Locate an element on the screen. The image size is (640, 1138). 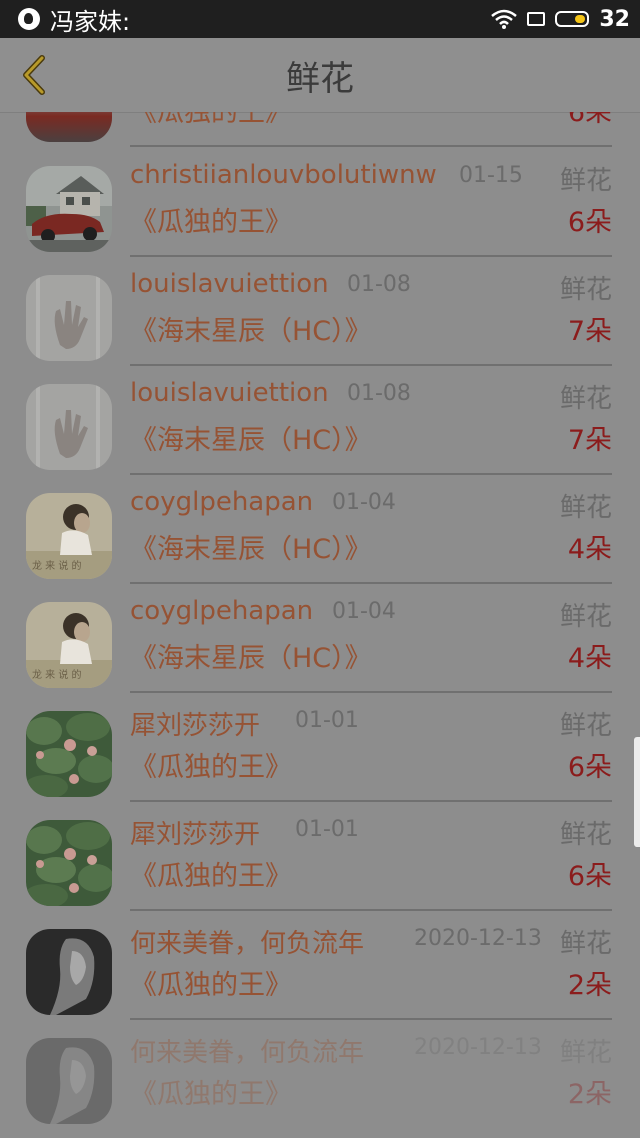
notification-text: 冯家妹: is located at coordinates (90, 21).